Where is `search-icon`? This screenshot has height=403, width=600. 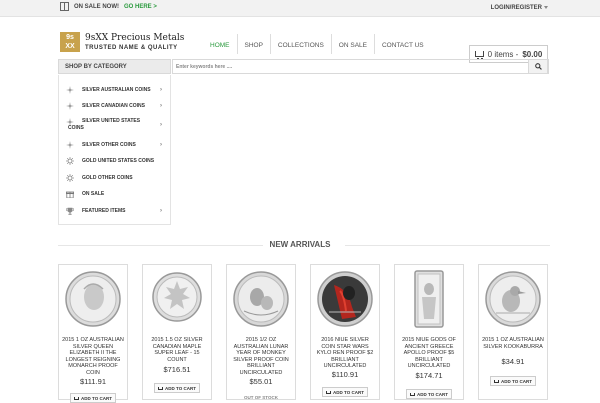 search-icon is located at coordinates (538, 66).